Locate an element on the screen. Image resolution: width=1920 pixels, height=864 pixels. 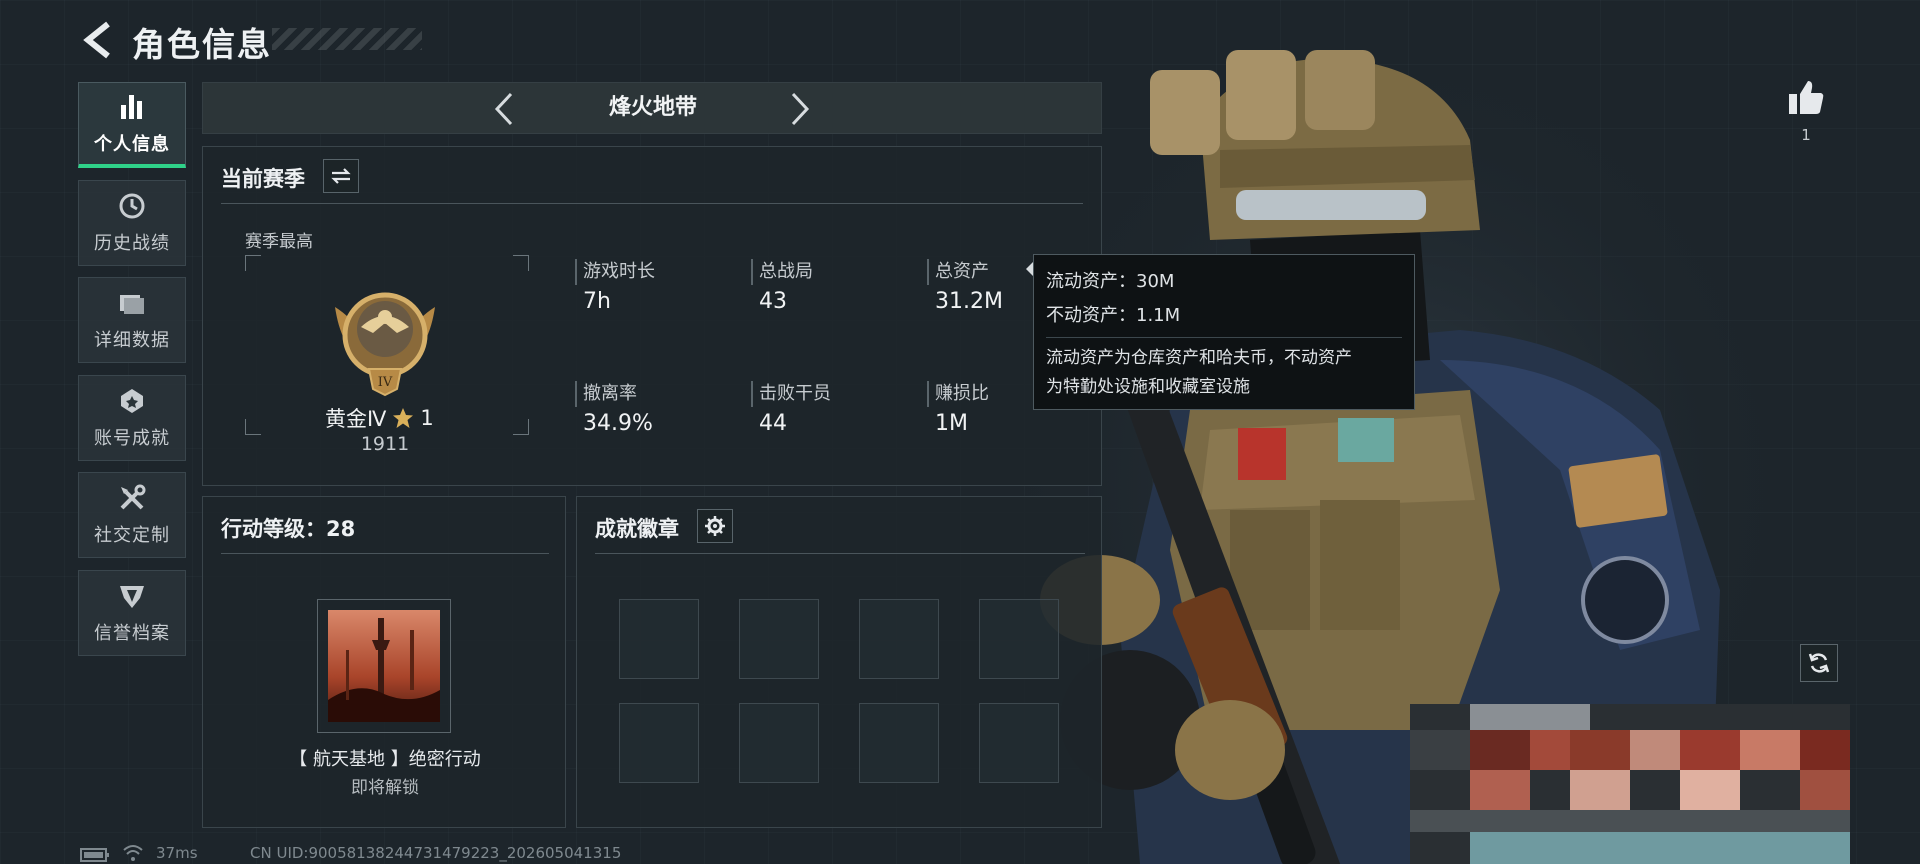
thumbs-up-icon is located at coordinates (1806, 98).